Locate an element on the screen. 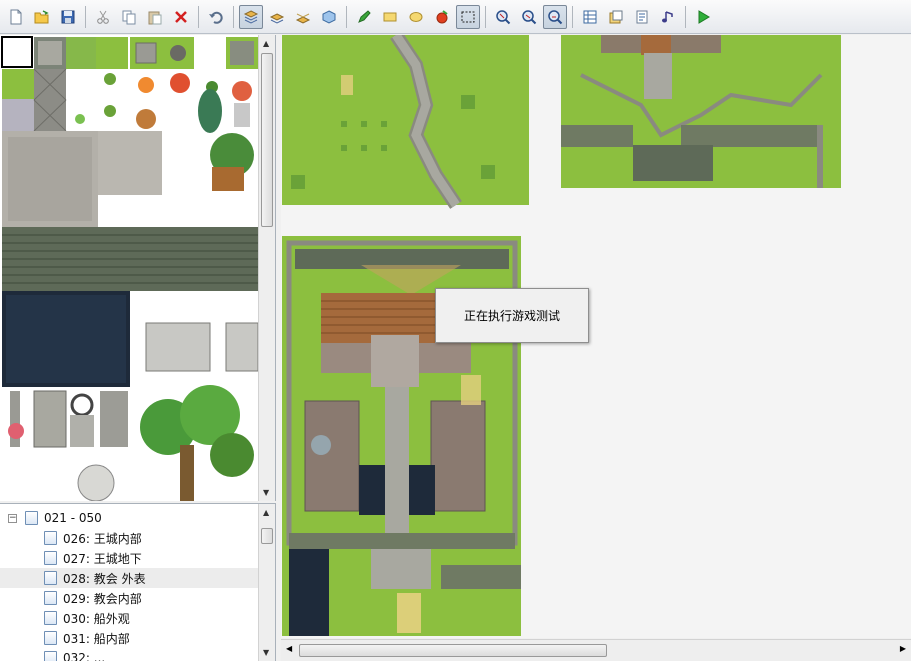  scroll-left-icon: ◀ is located at coordinates (289, 648).